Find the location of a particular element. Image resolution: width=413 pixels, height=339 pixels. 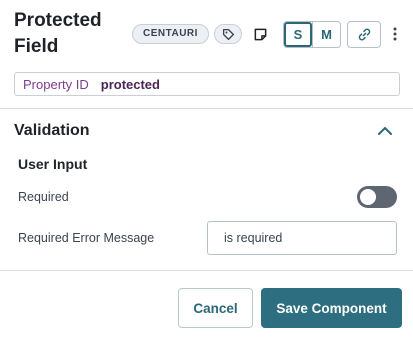

required-error-message-input is located at coordinates (302, 238).